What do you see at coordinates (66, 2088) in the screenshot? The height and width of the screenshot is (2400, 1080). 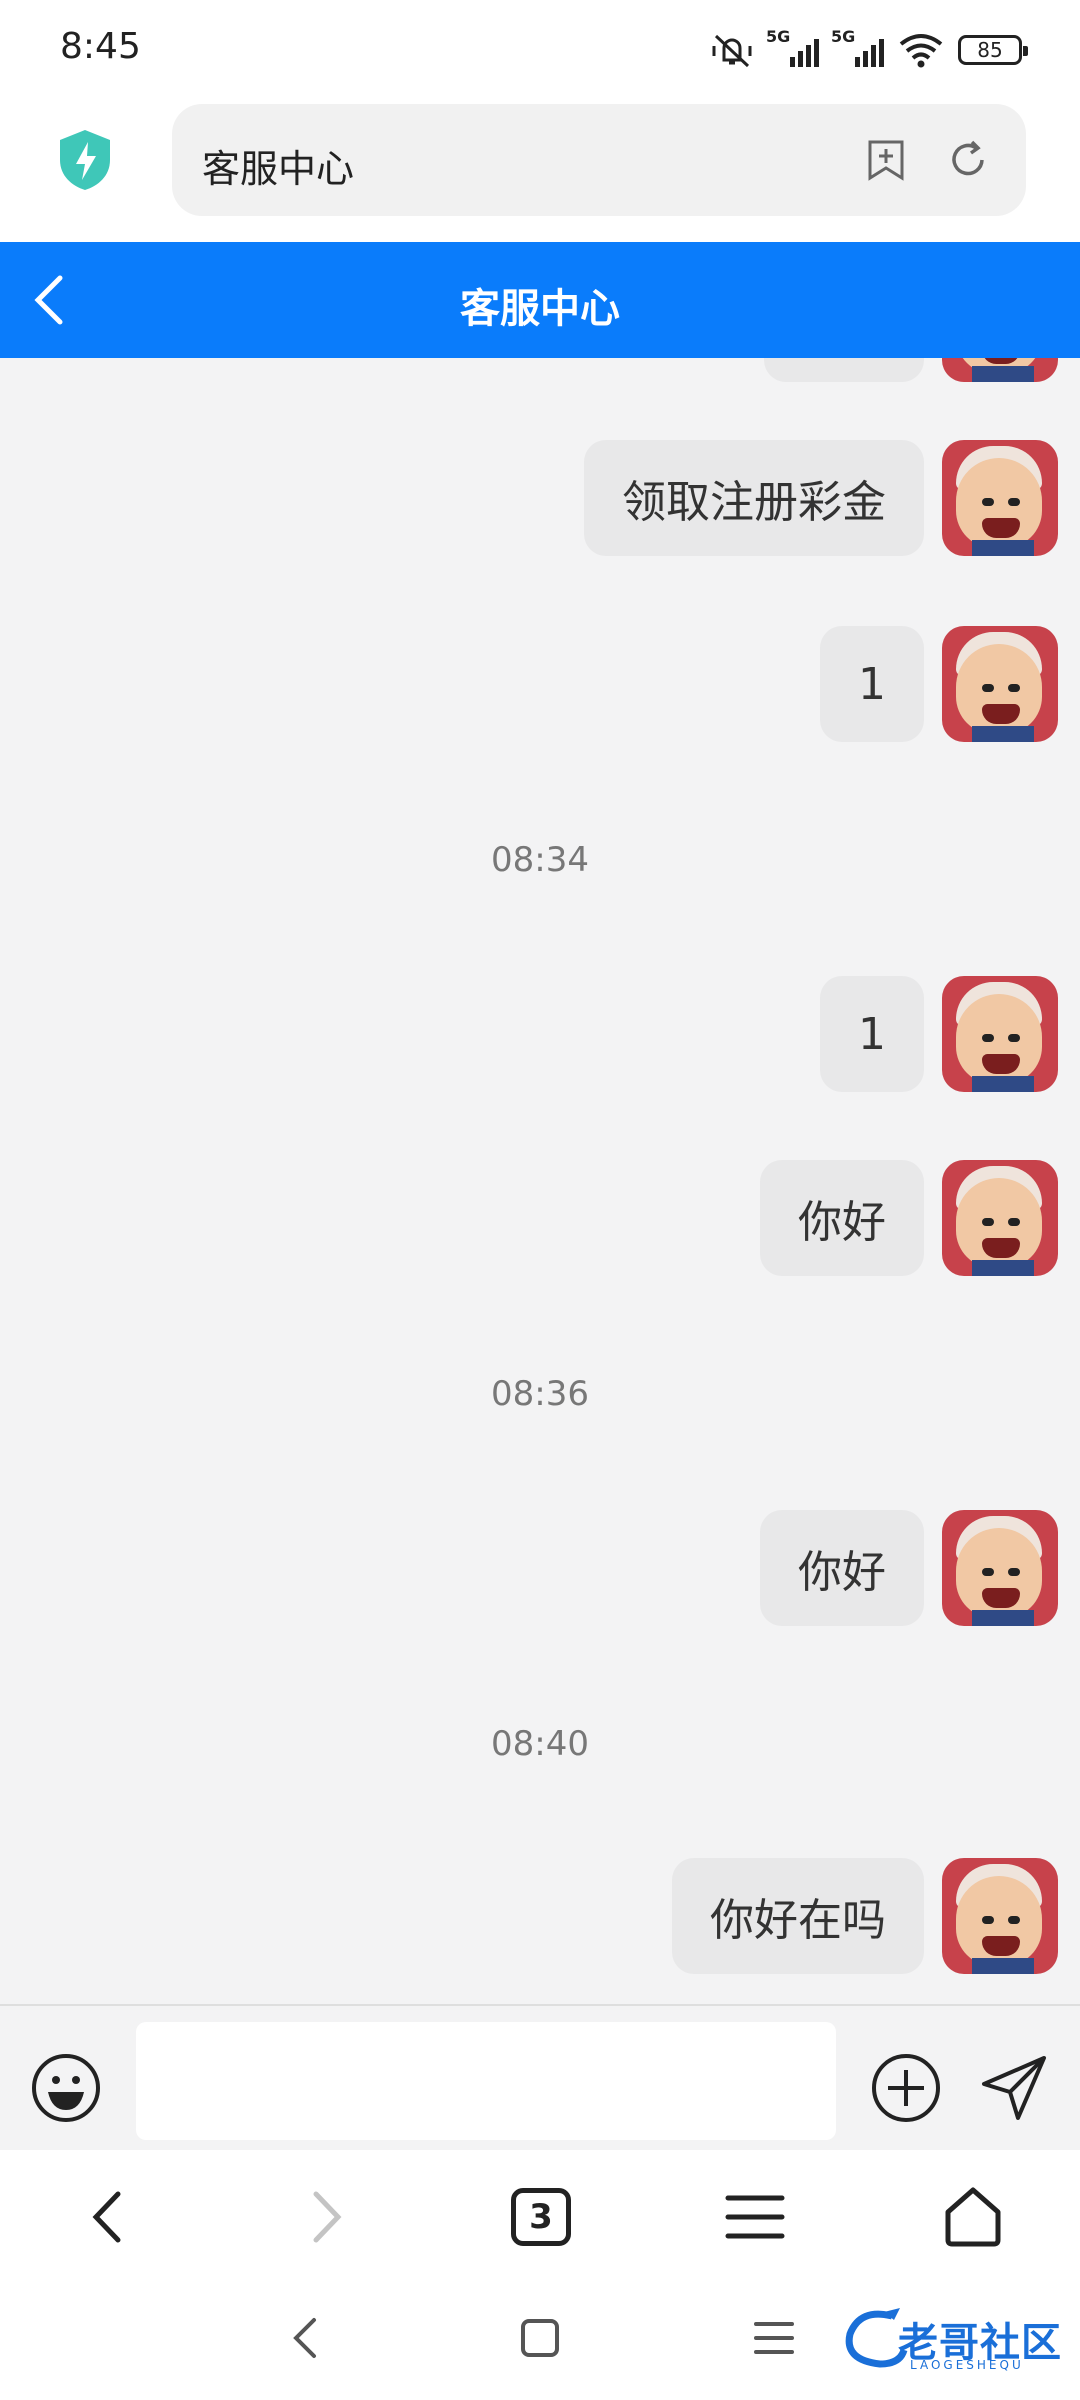 I see `emoji-icon` at bounding box center [66, 2088].